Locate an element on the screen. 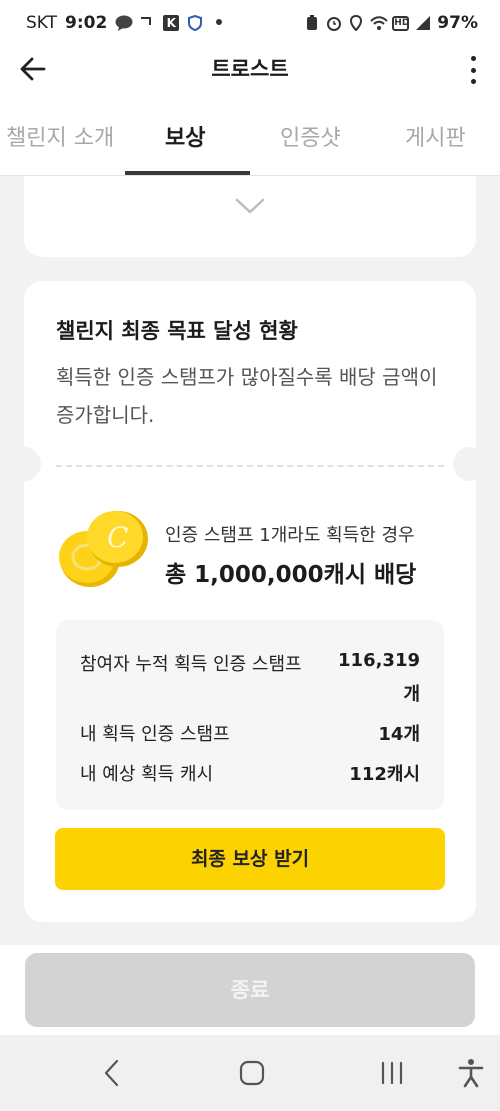 Image resolution: width=500 pixels, height=1111 pixels. wifi-icon is located at coordinates (379, 23).